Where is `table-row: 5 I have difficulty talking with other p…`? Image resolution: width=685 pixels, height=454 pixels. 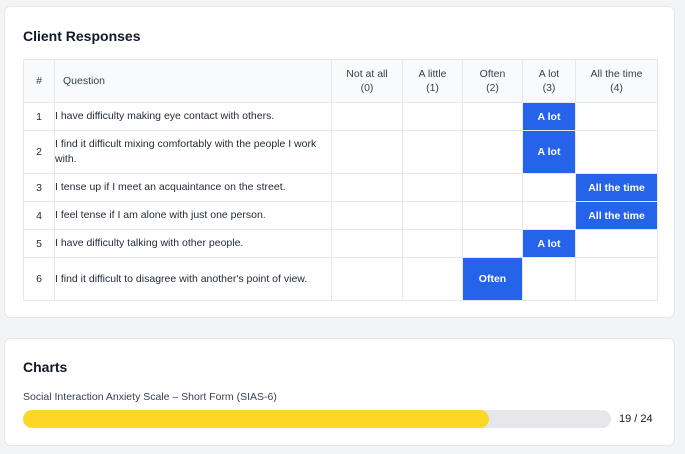
table-row: 5 I have difficulty talking with other p… is located at coordinates (340, 243).